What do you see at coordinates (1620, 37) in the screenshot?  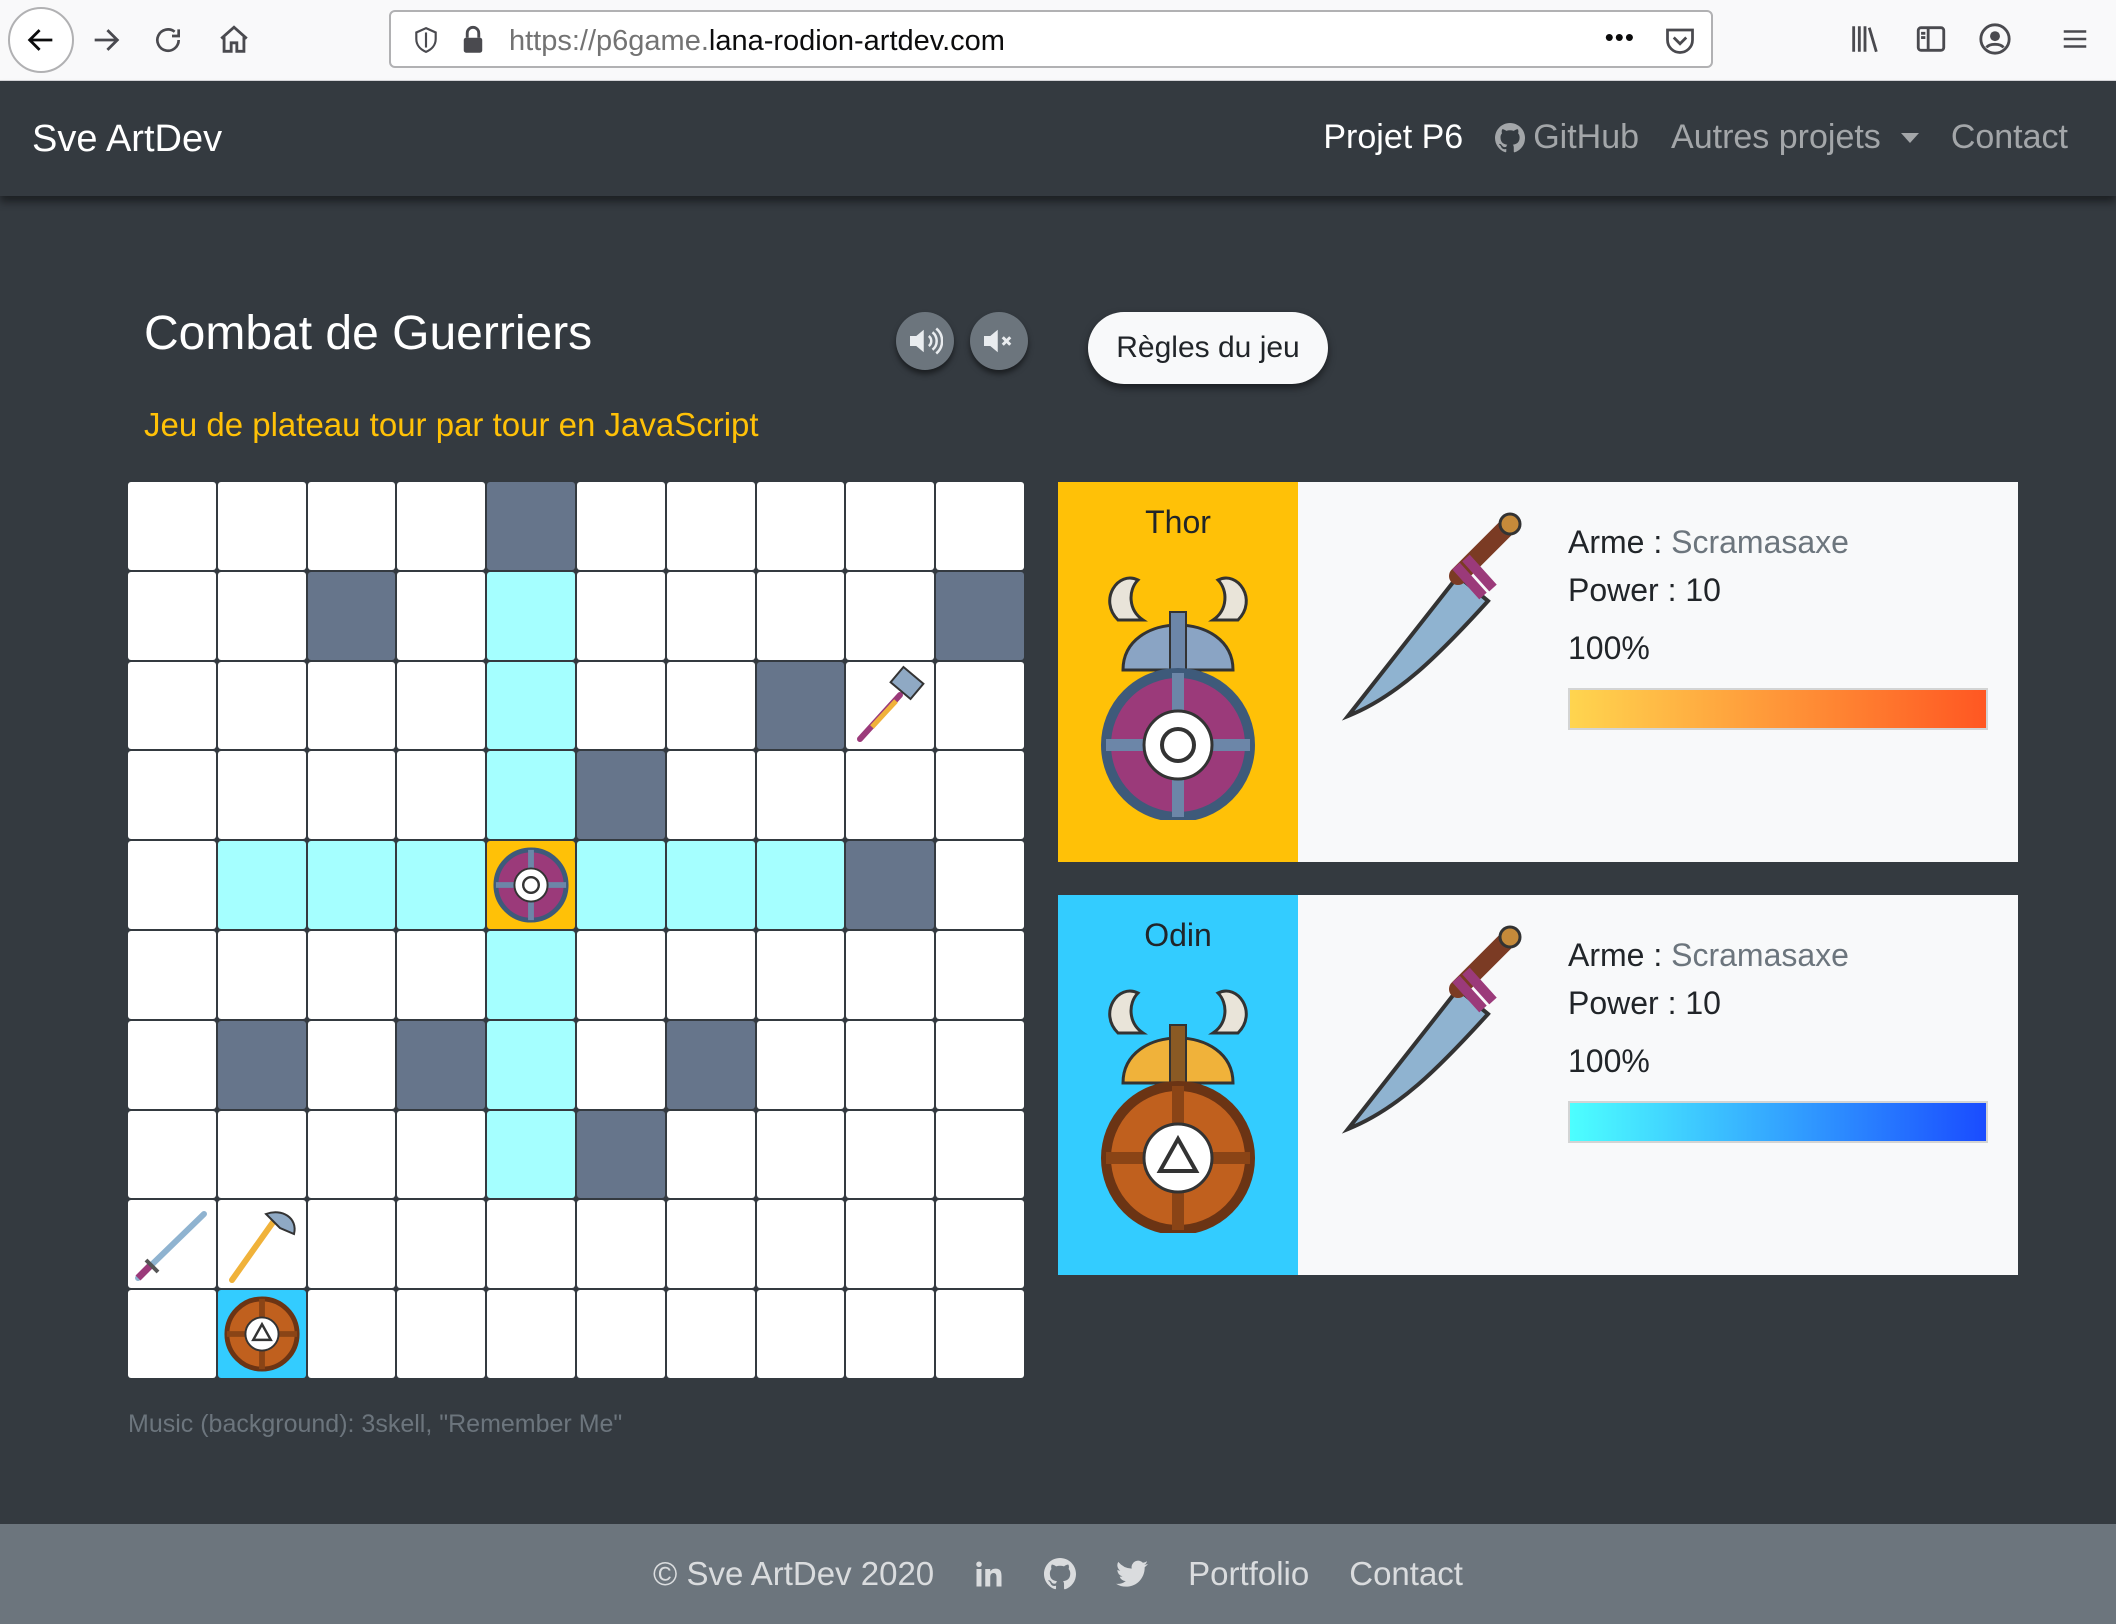 I see `page-actions-button: •••` at bounding box center [1620, 37].